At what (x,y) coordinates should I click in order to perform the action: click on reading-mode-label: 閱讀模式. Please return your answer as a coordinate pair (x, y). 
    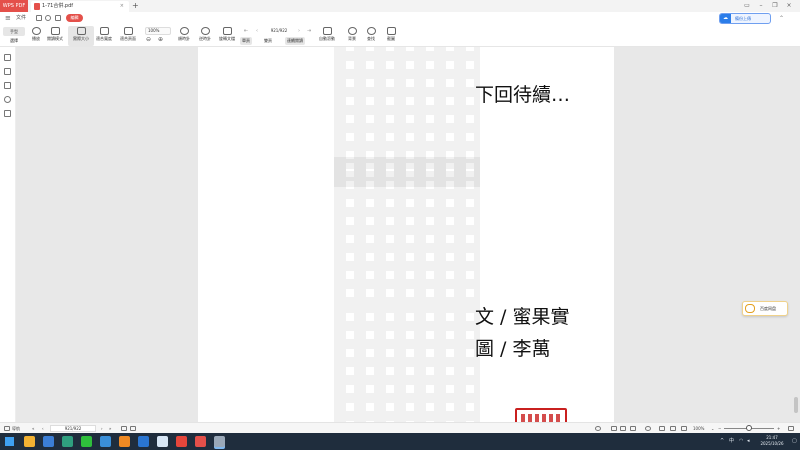
    Looking at the image, I should click on (55, 38).